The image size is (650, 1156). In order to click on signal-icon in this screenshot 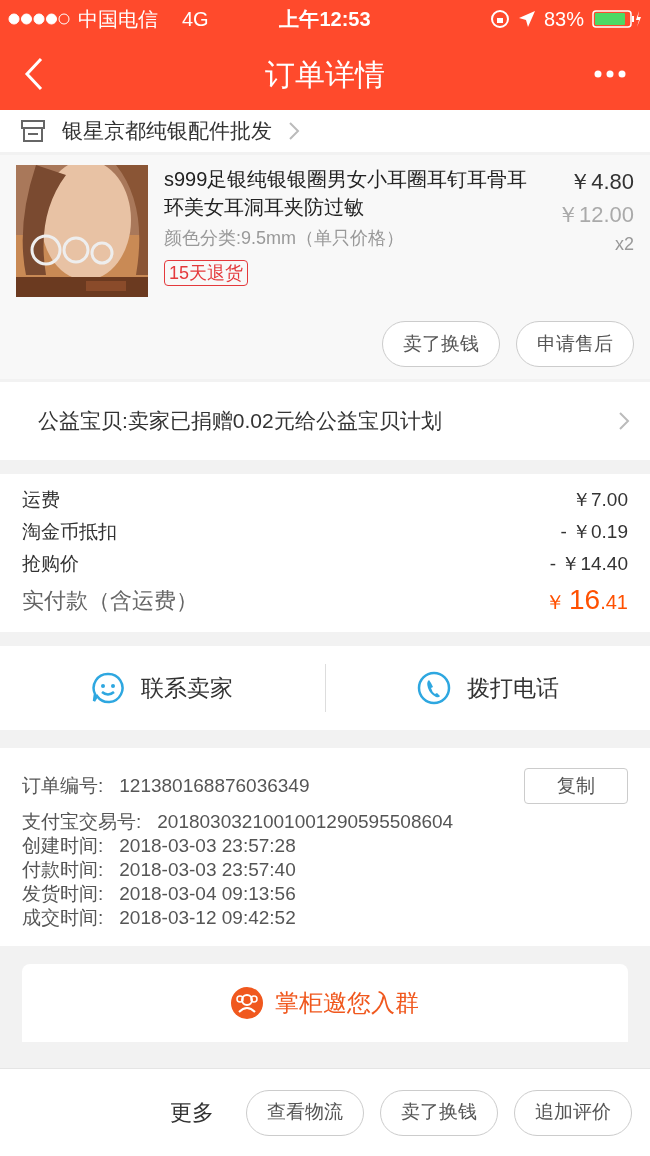, I will do `click(39, 19)`.